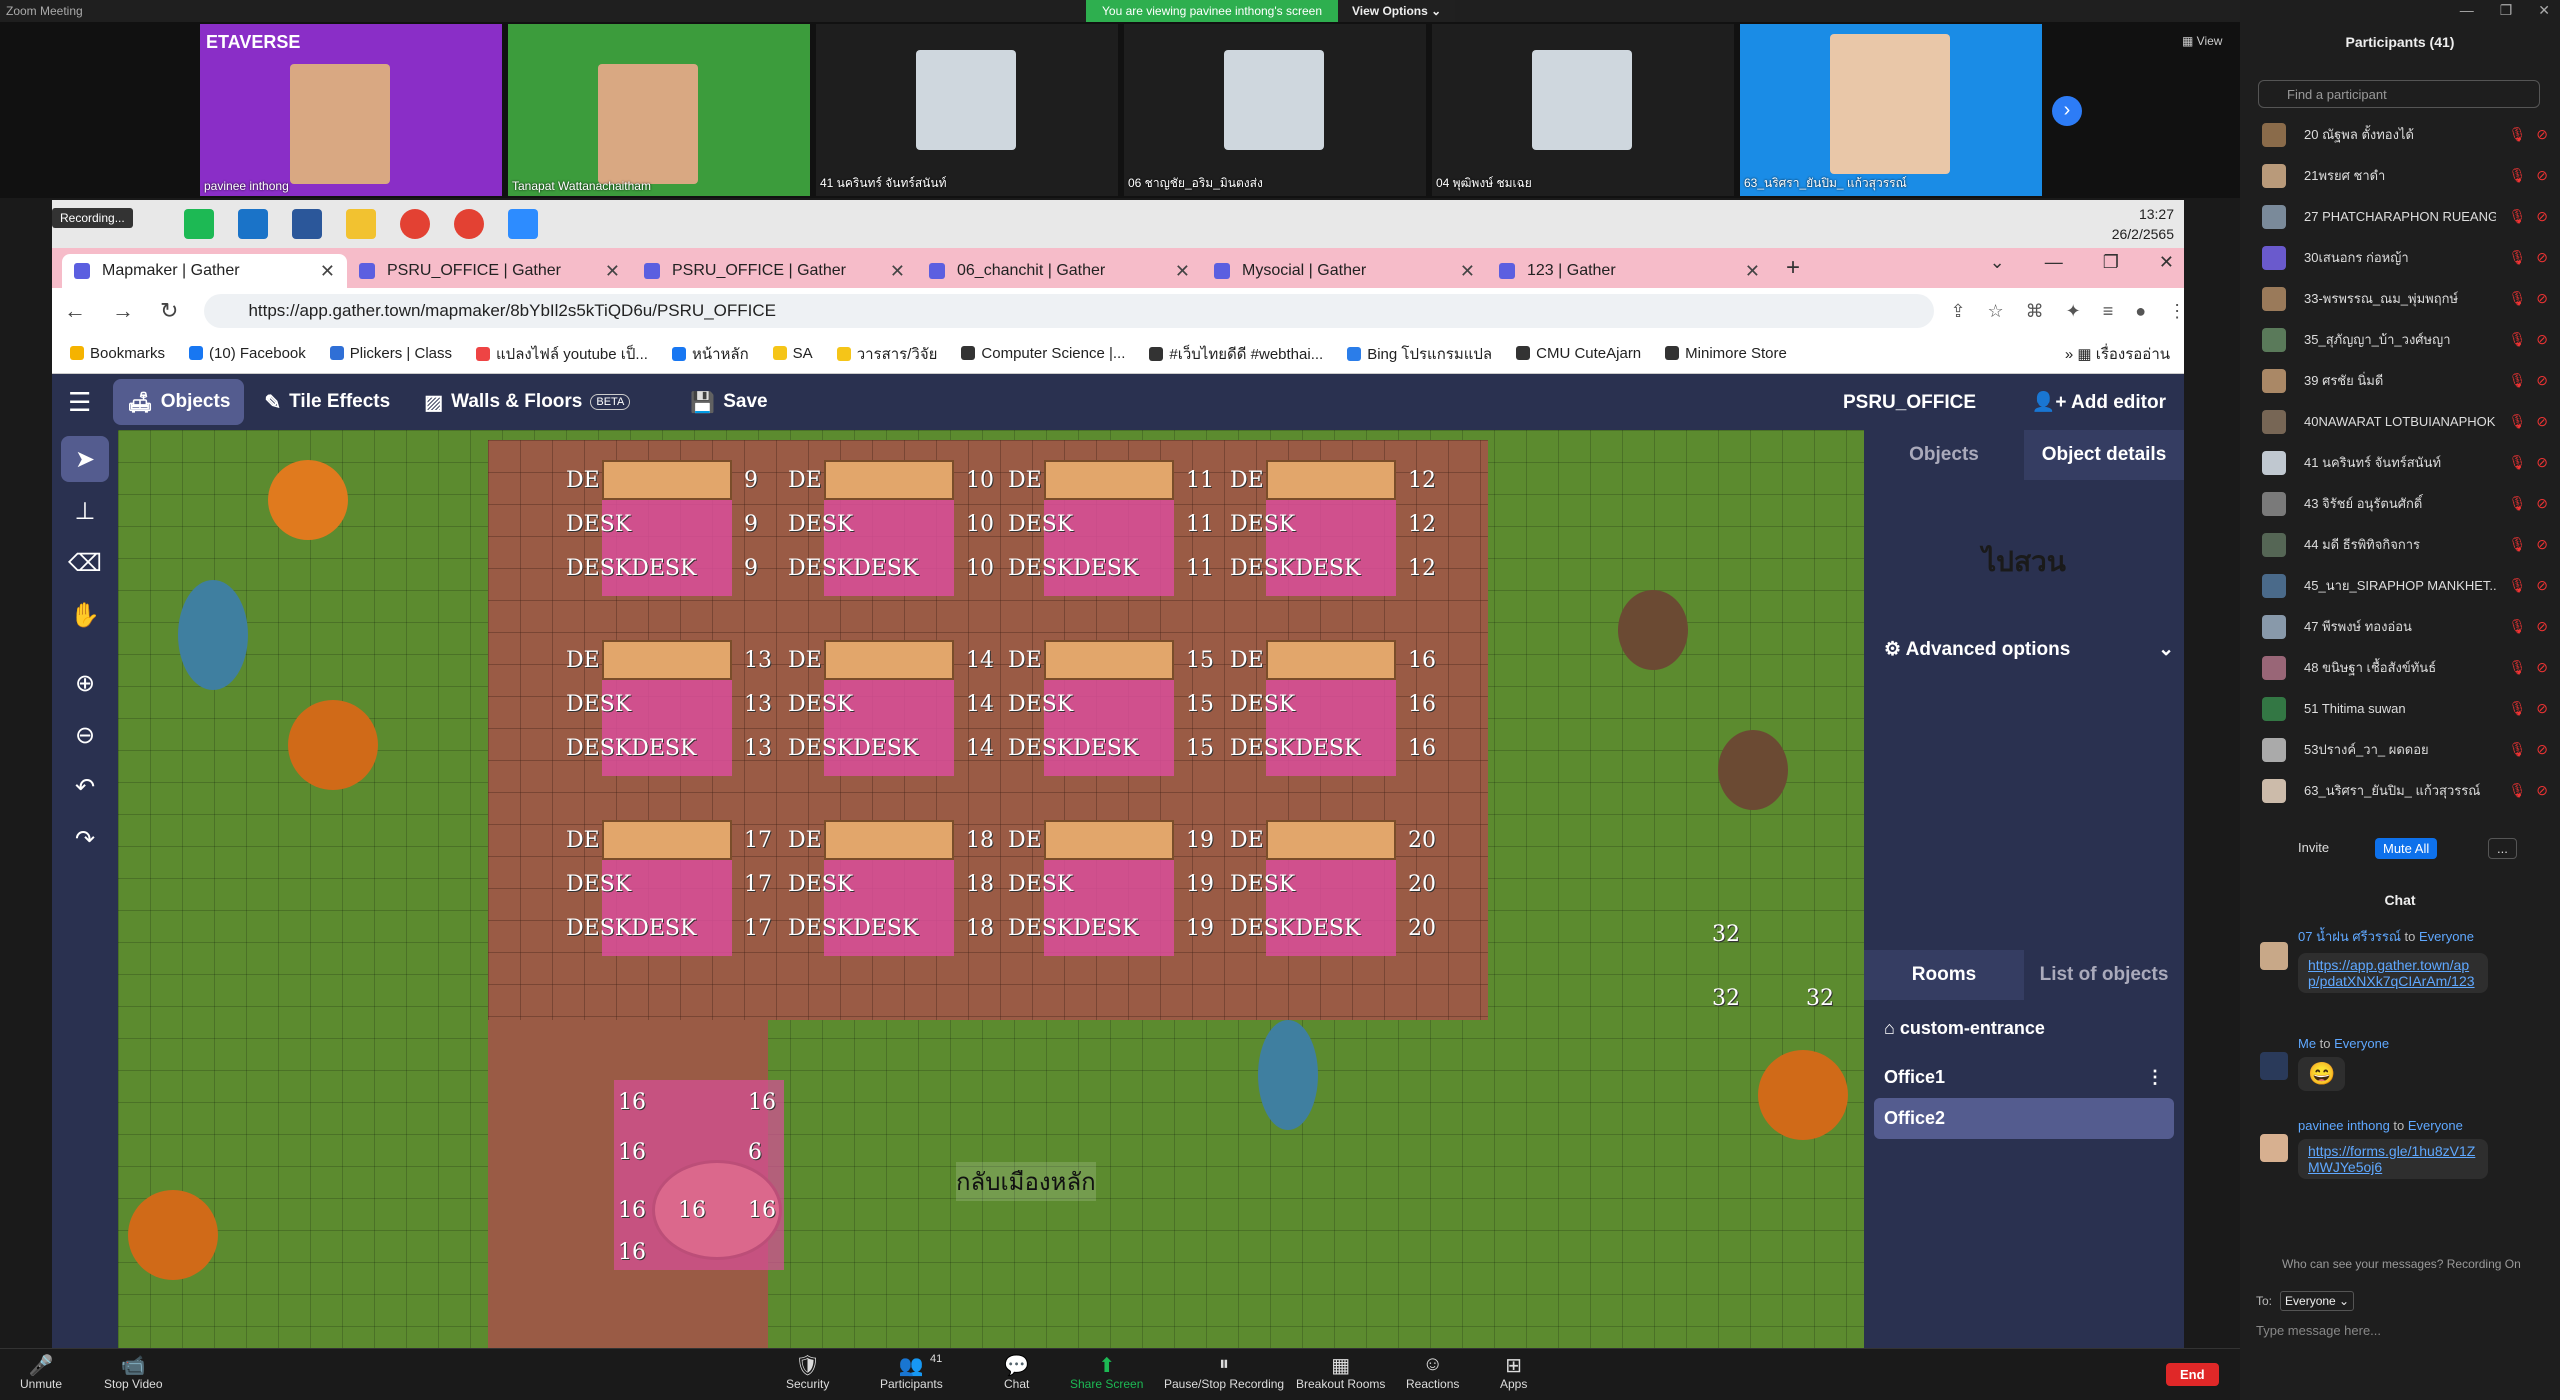 This screenshot has width=2560, height=1400. I want to click on menu-tile-effects-button: ✎ Tile Effects, so click(327, 402).